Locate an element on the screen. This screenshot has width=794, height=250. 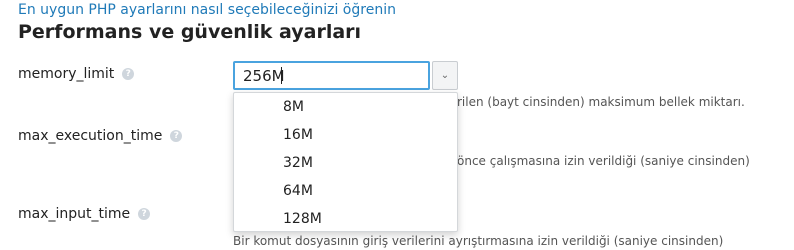
option-128m: 128M is located at coordinates (365, 219).